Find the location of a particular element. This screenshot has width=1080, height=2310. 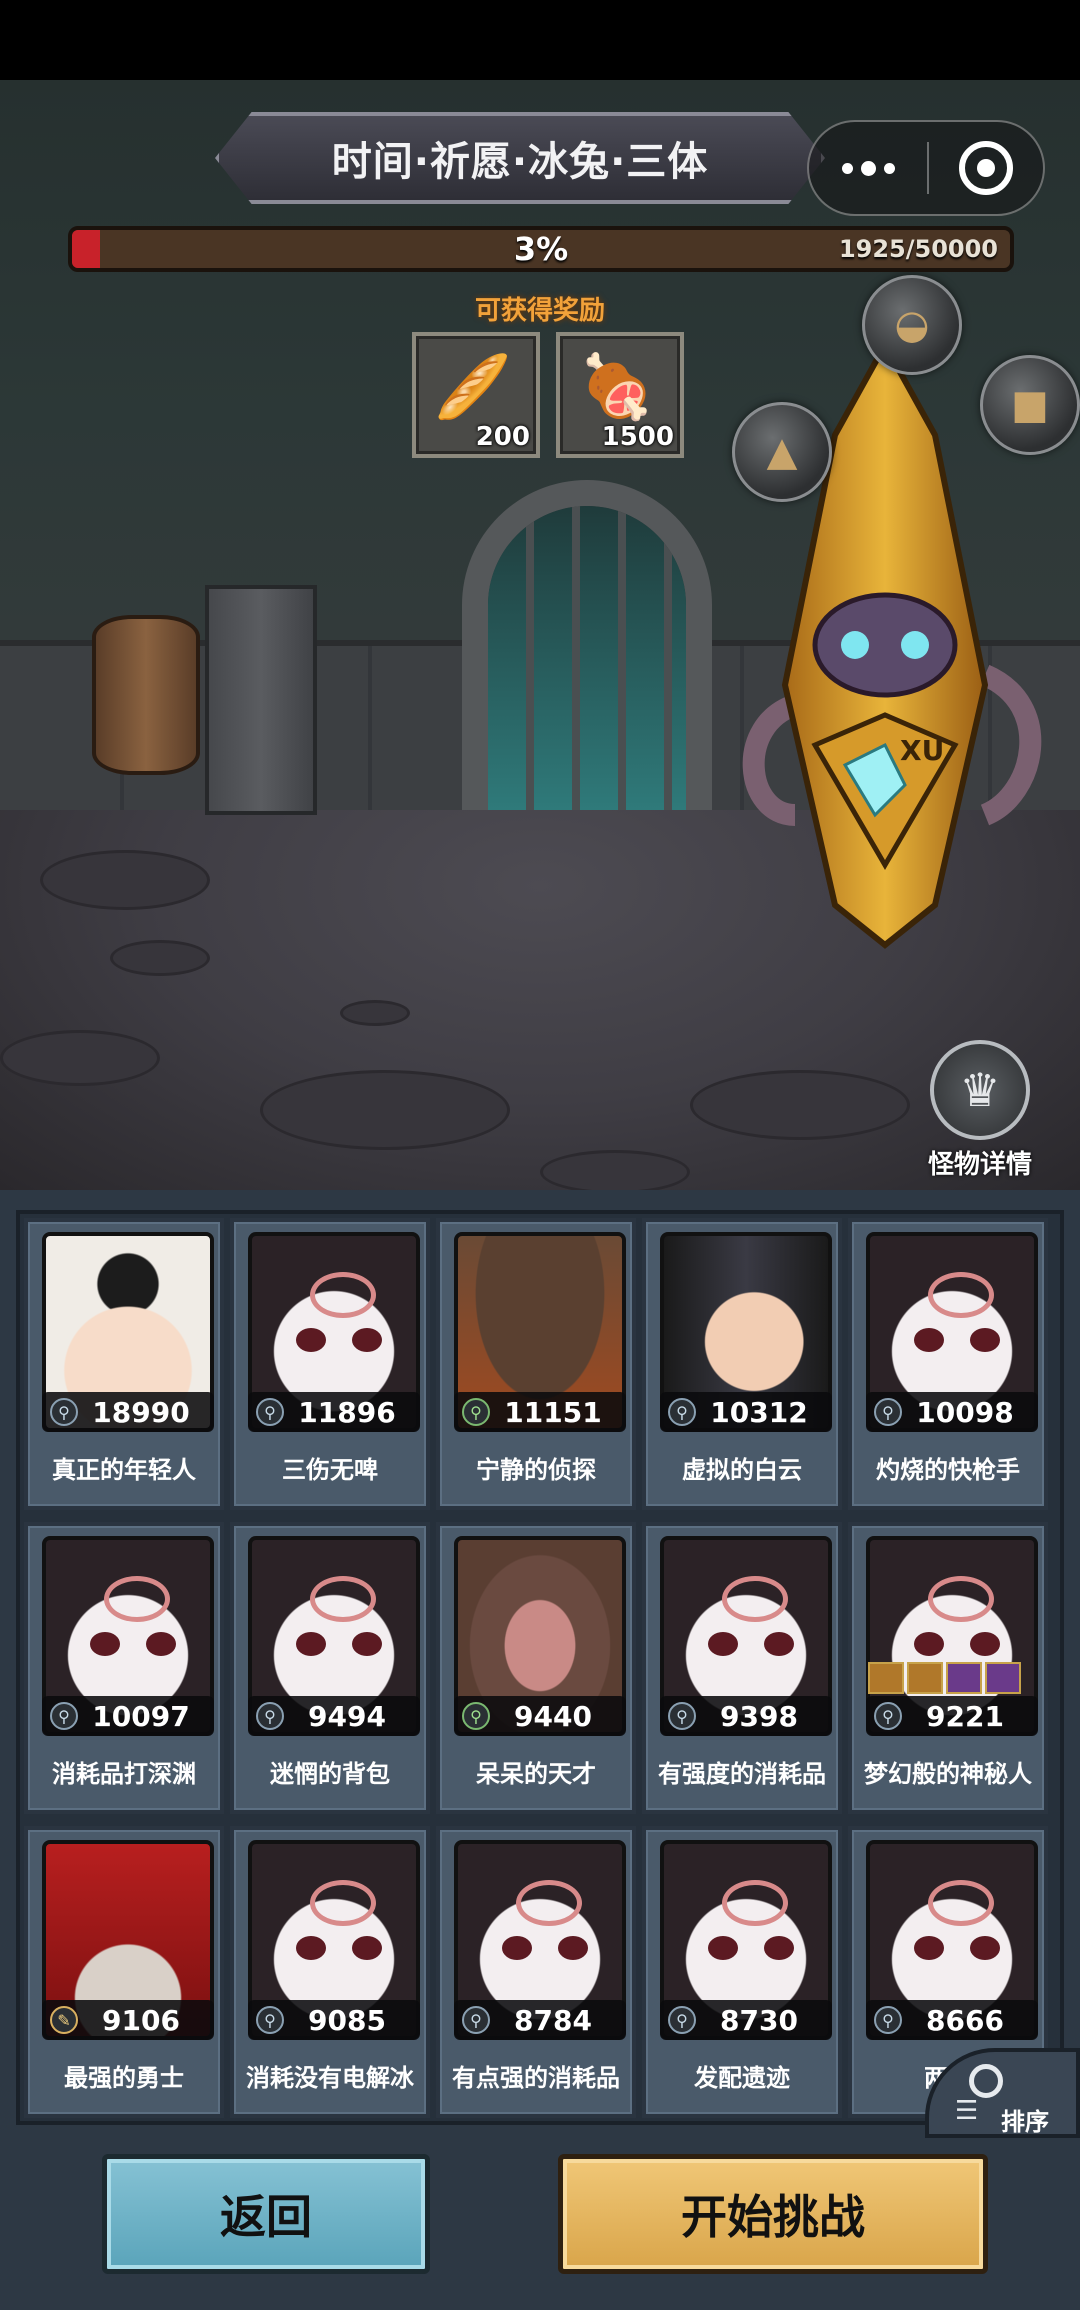

hero-power: ⚲ 10097 is located at coordinates (128, 1716).